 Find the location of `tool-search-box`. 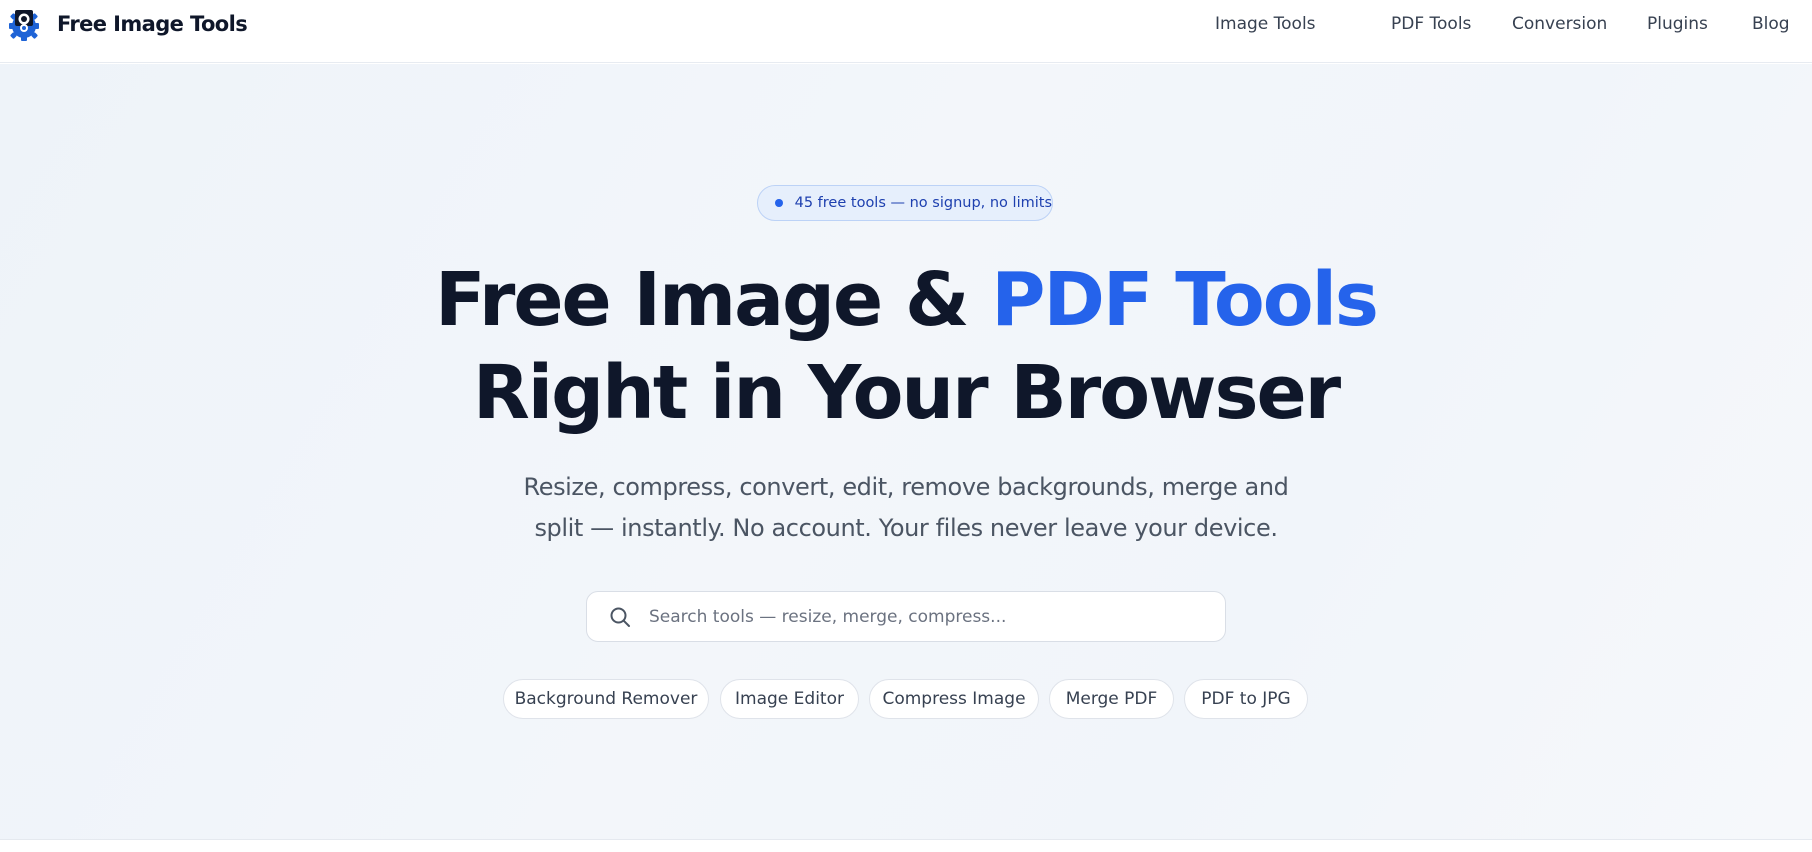

tool-search-box is located at coordinates (906, 616).